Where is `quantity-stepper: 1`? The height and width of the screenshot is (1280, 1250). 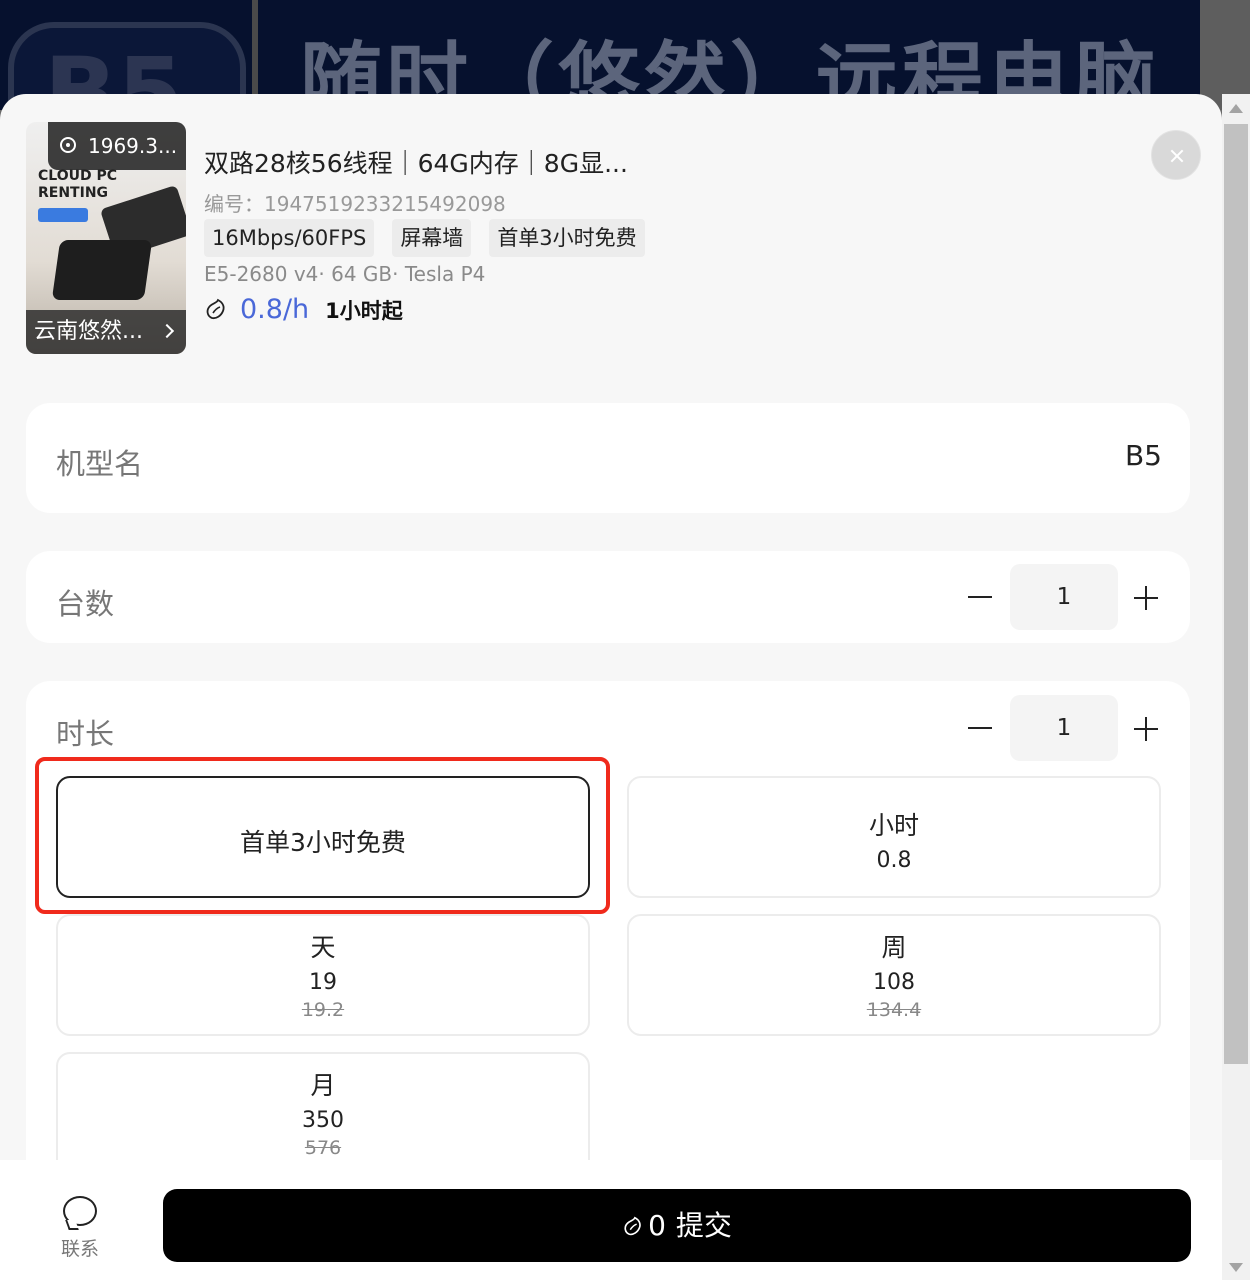 quantity-stepper: 1 is located at coordinates (1066, 597).